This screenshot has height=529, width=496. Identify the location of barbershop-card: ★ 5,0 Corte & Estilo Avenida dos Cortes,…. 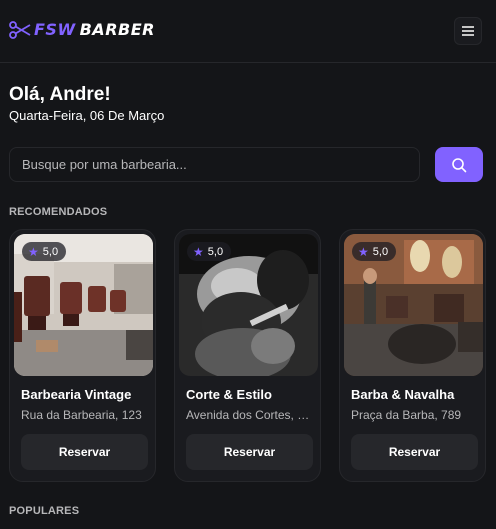
(247, 355).